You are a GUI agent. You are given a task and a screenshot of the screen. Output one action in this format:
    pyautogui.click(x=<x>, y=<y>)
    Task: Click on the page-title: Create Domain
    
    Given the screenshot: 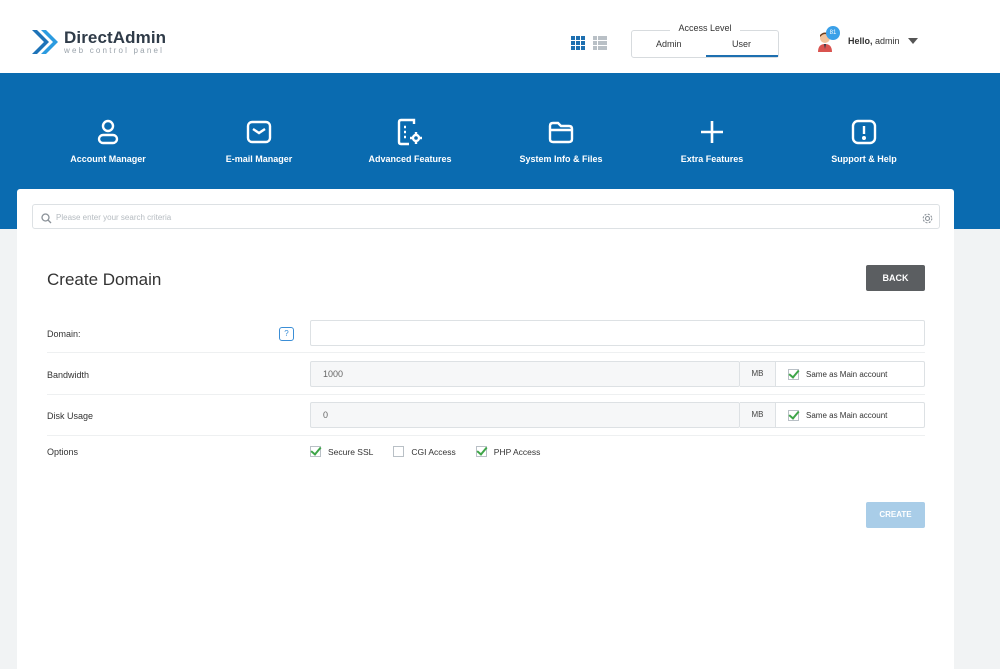 What is the action you would take?
    pyautogui.click(x=104, y=279)
    